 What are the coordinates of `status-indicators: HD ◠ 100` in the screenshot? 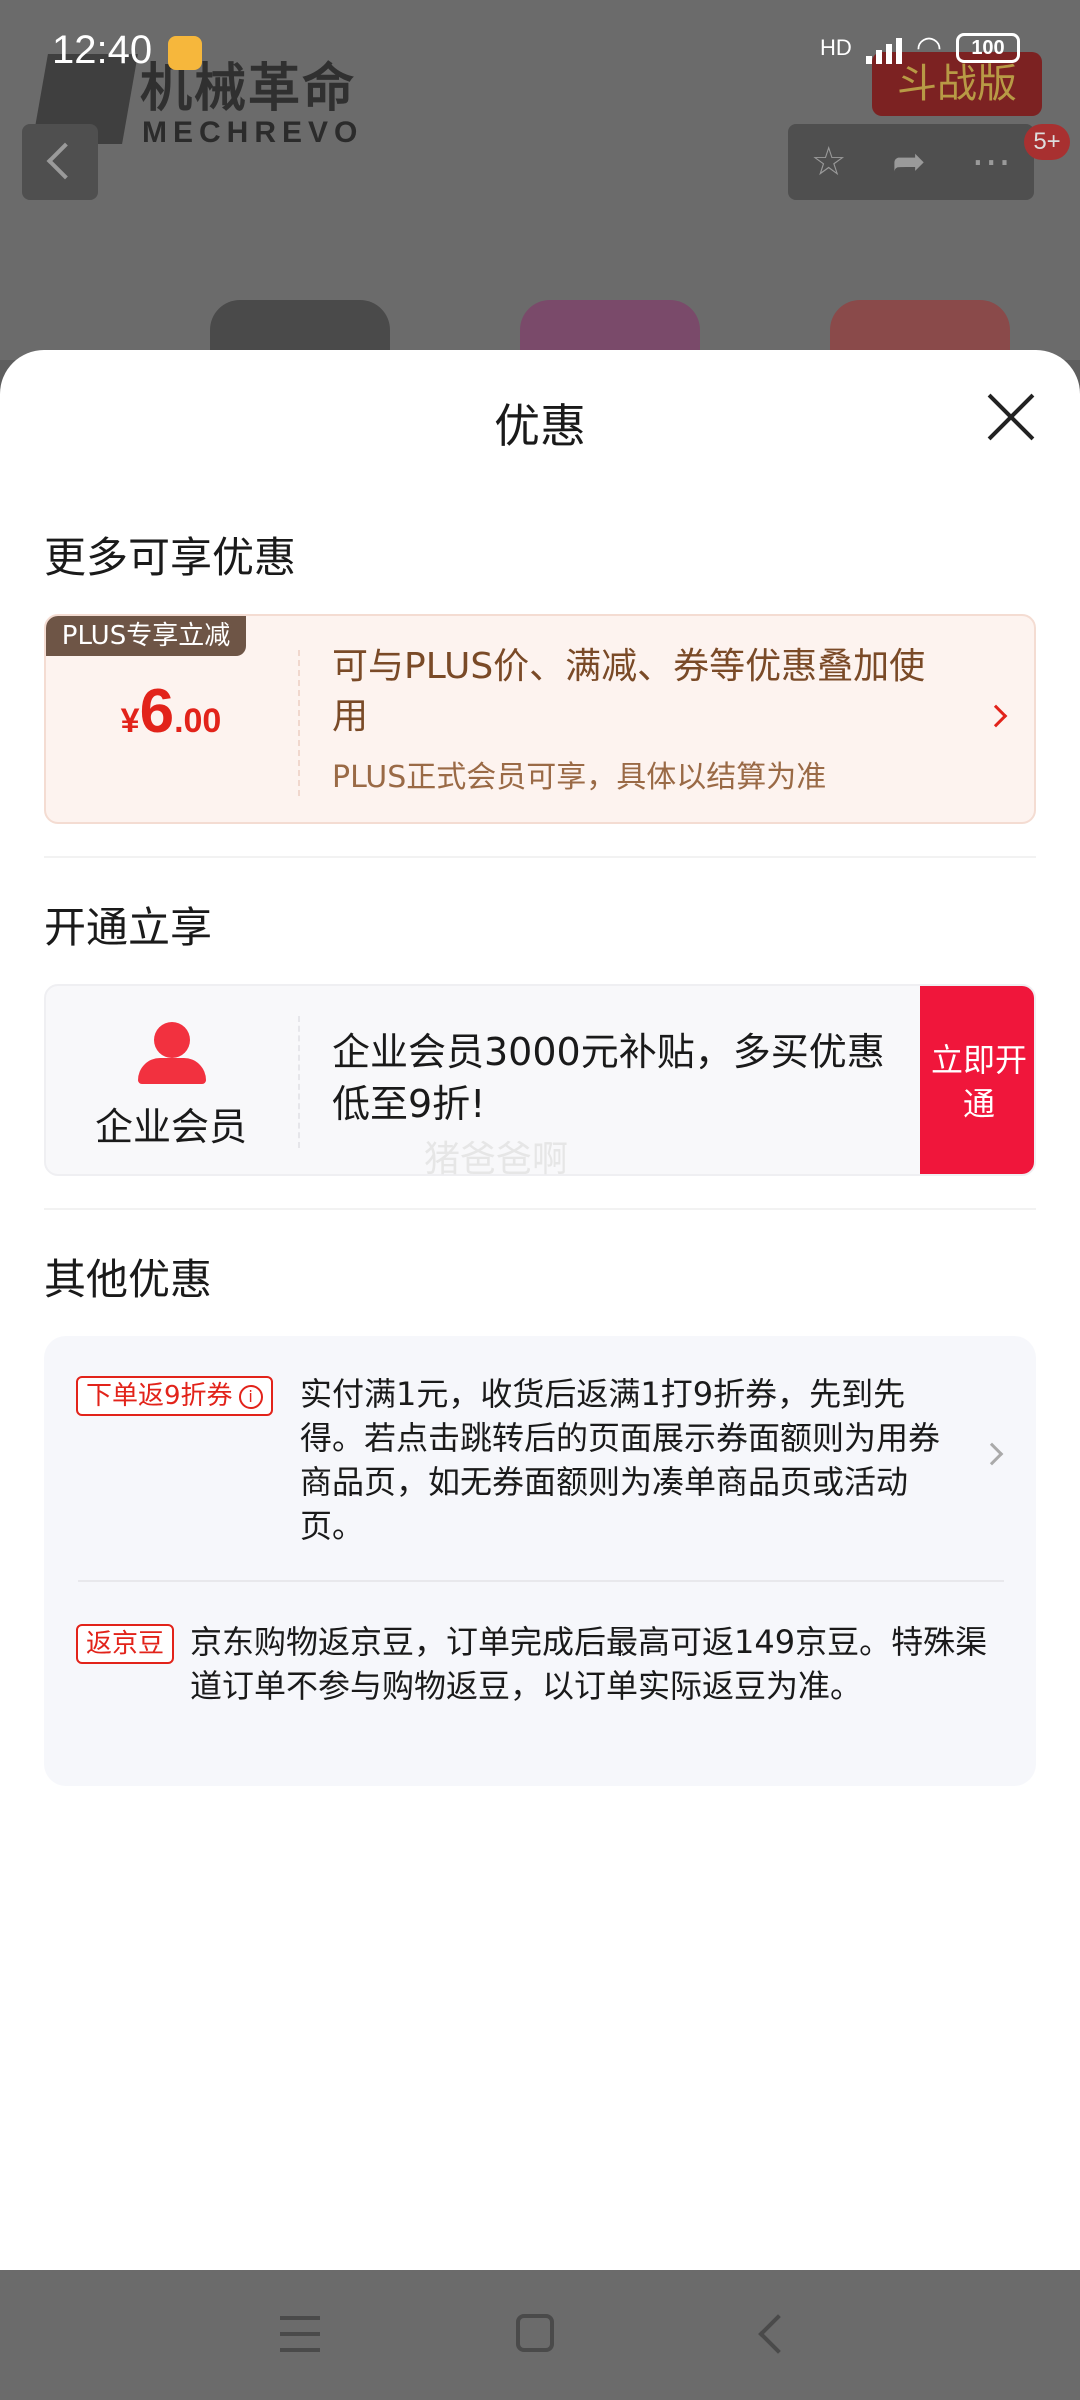 It's located at (920, 47).